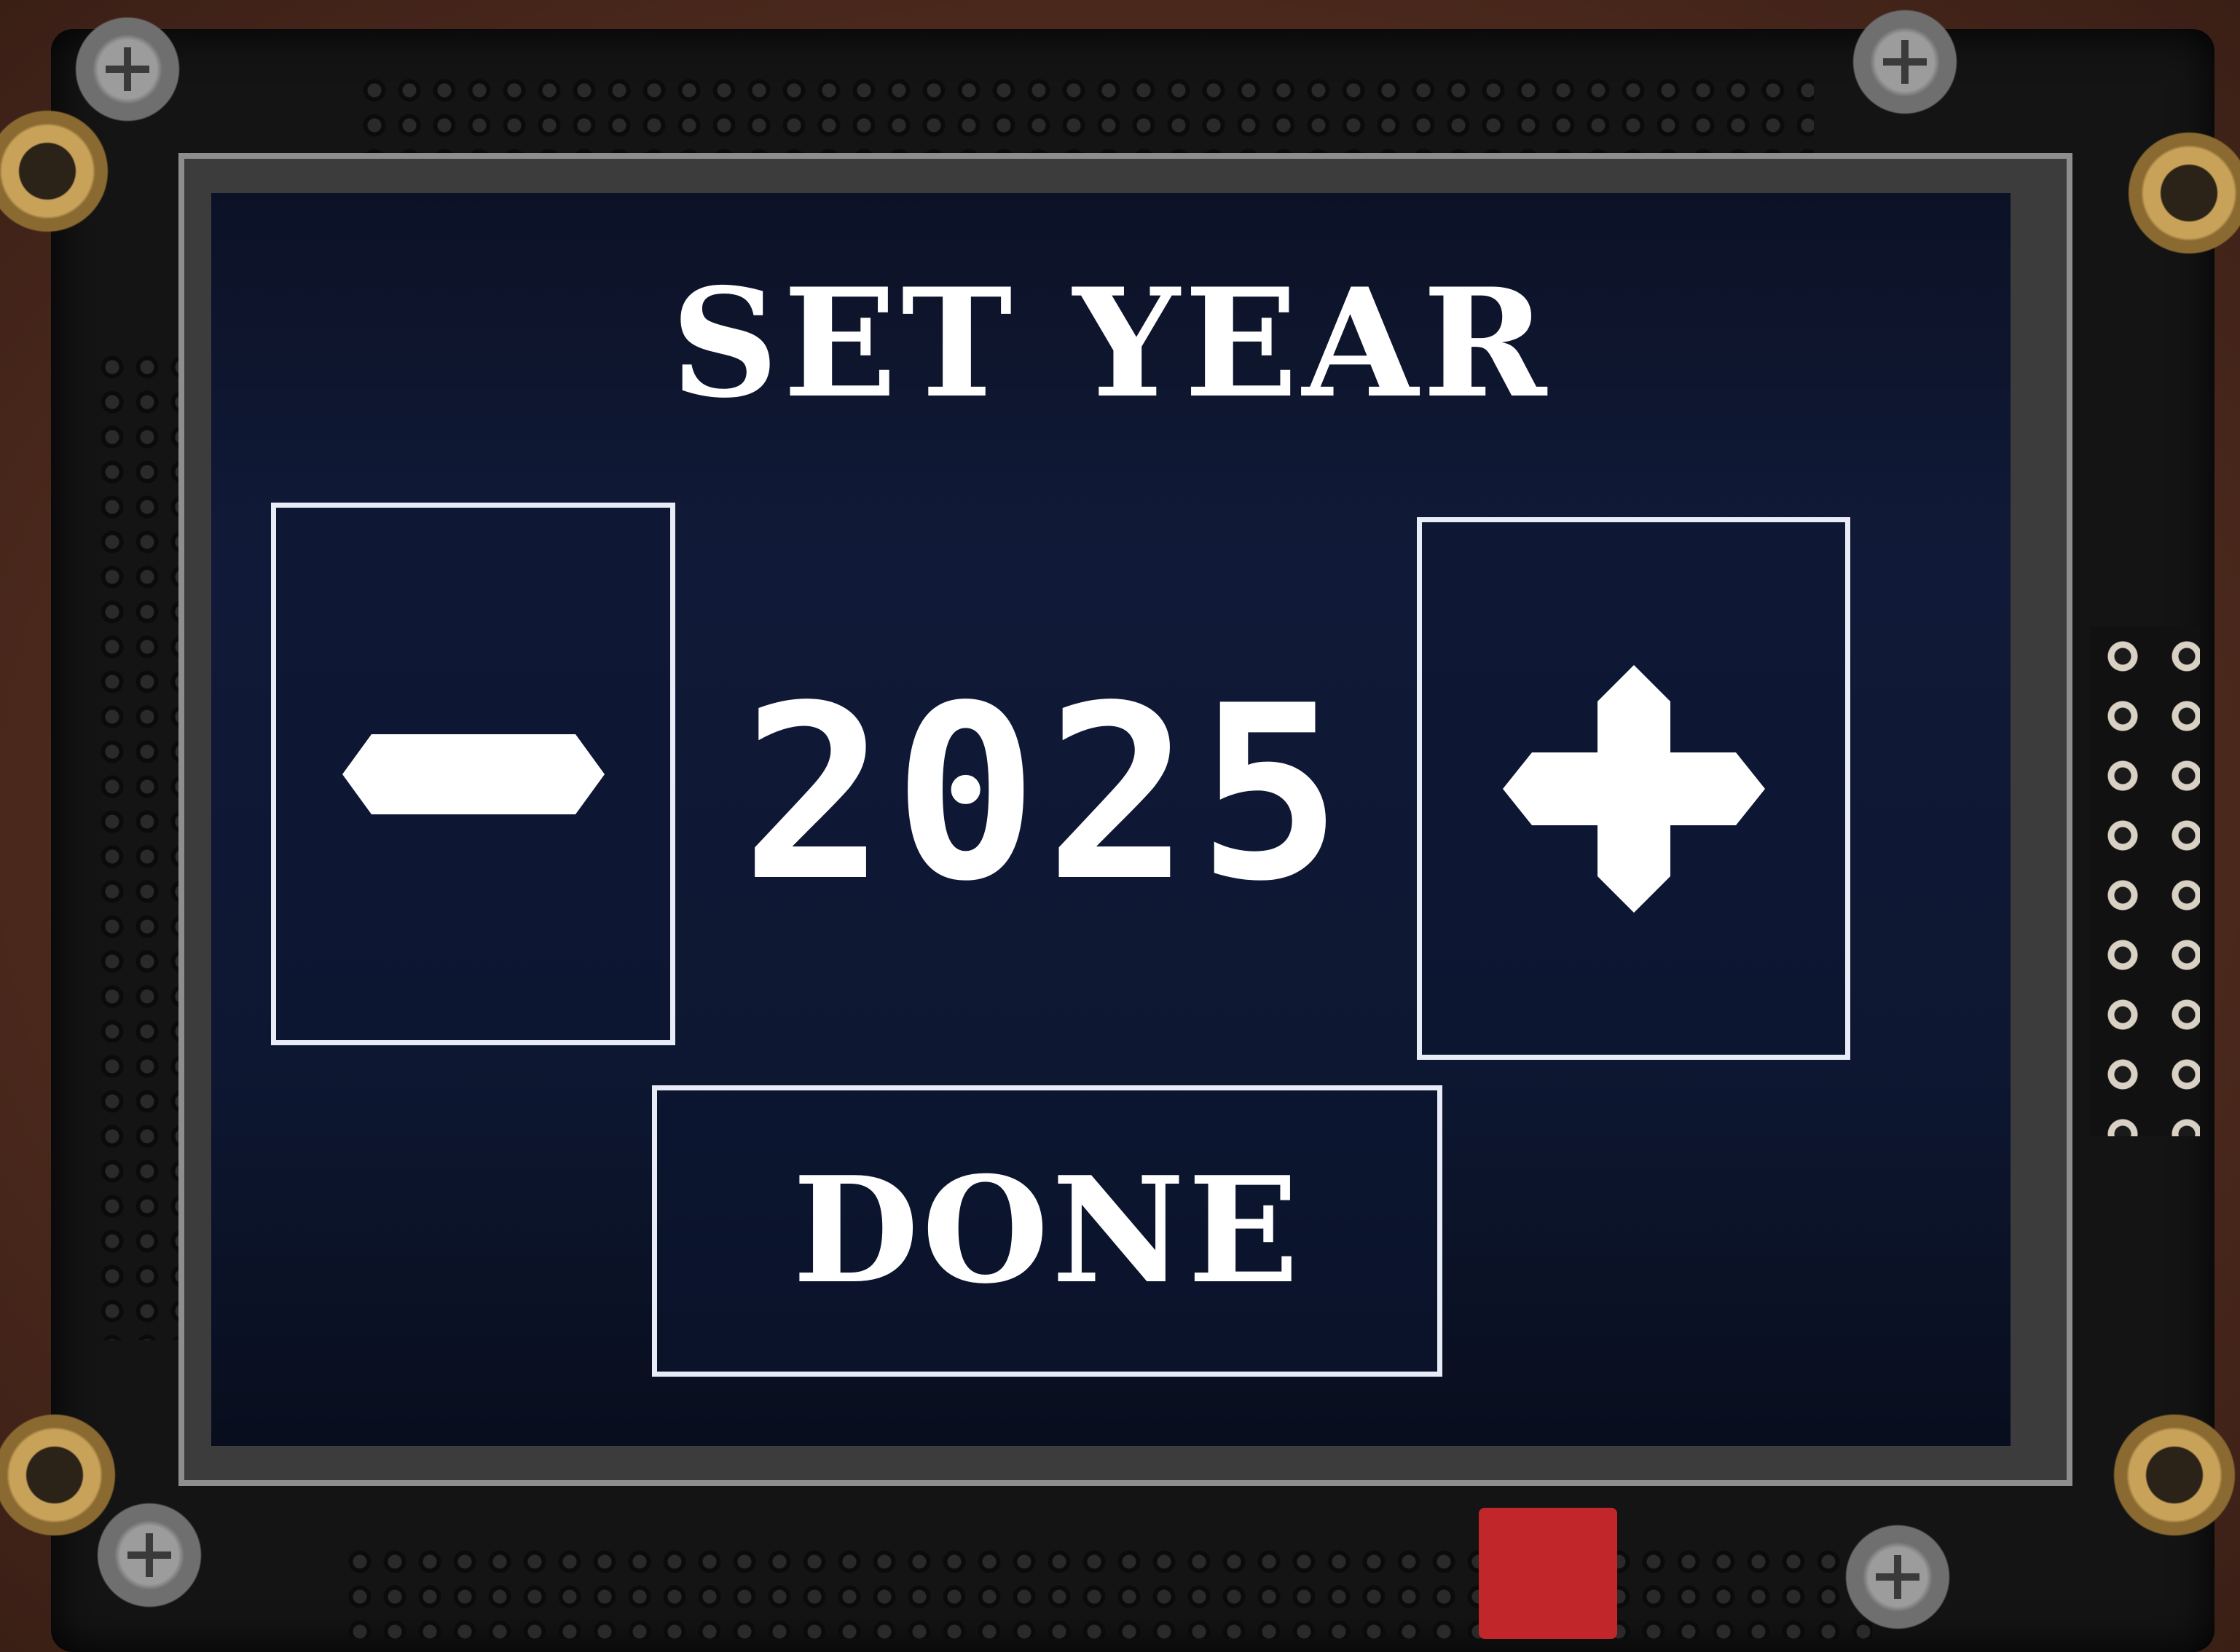 The width and height of the screenshot is (2240, 1652). Describe the element at coordinates (1111, 343) in the screenshot. I see `page-title: SET YEAR` at that location.